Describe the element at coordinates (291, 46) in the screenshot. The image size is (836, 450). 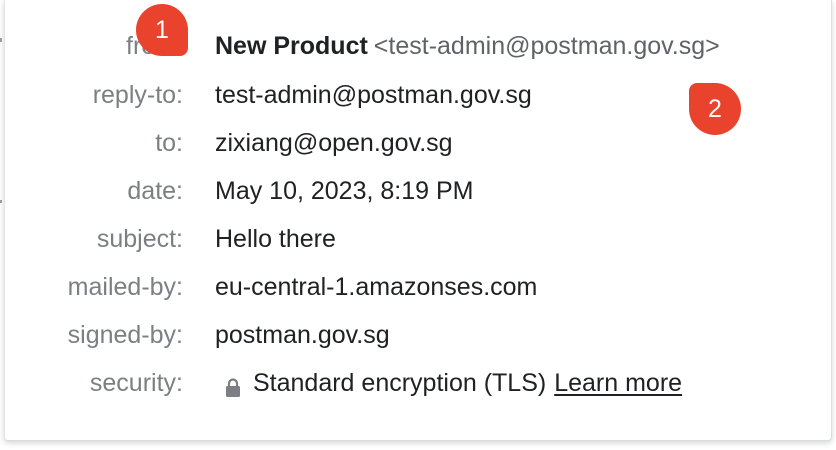
I see `sender-name: New Product` at that location.